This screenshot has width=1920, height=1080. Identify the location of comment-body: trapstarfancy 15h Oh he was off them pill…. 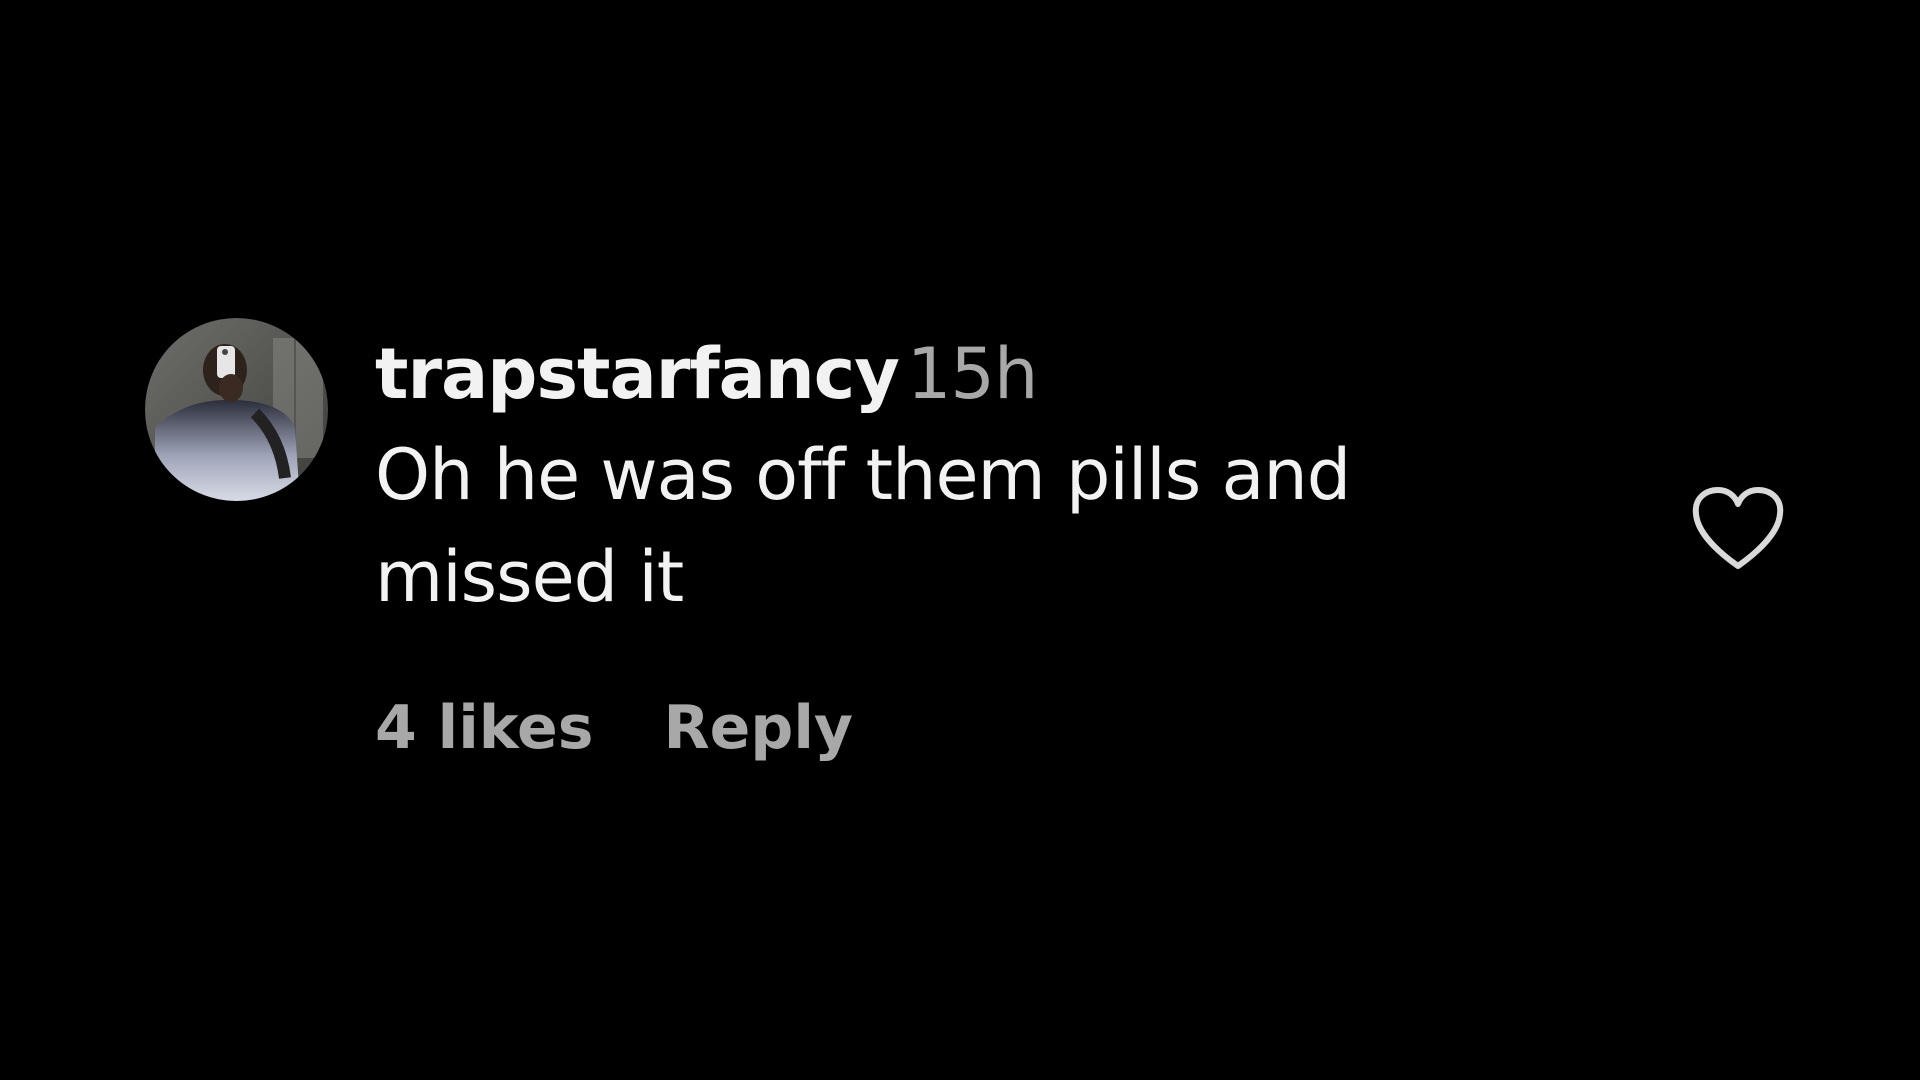
(895, 480).